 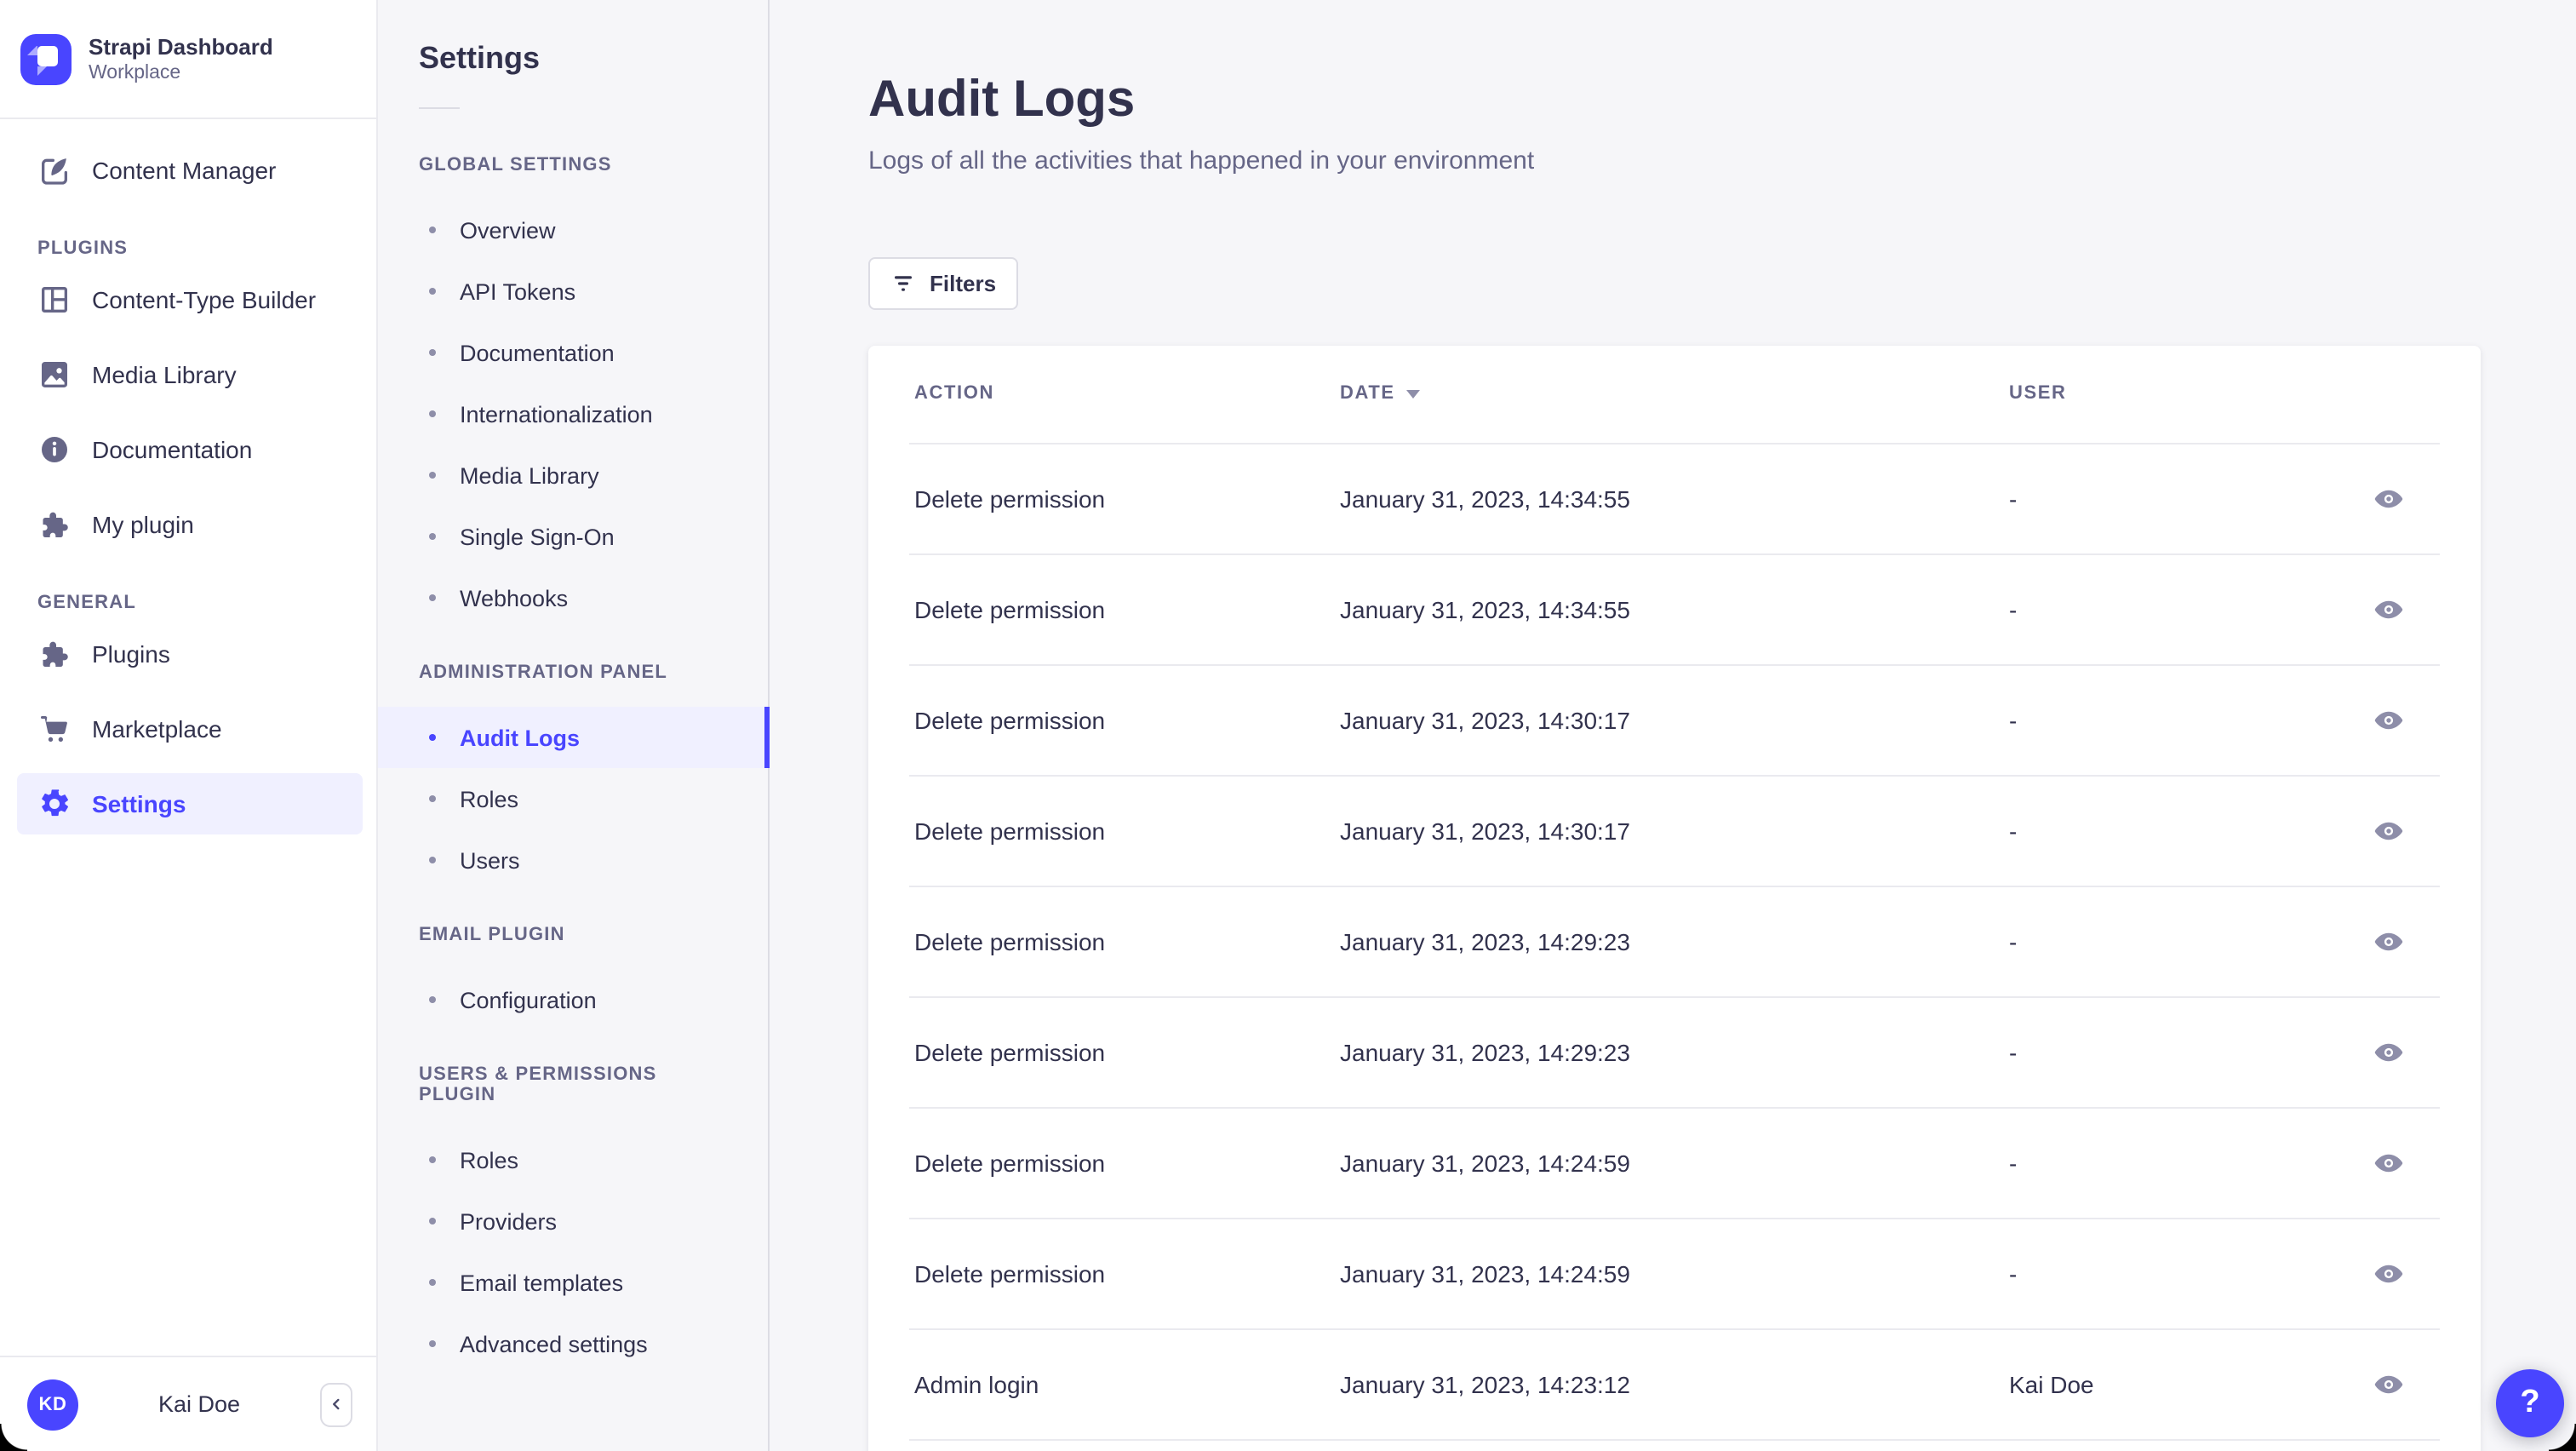 I want to click on settings-nav-item-label: Webhooks, so click(x=514, y=598).